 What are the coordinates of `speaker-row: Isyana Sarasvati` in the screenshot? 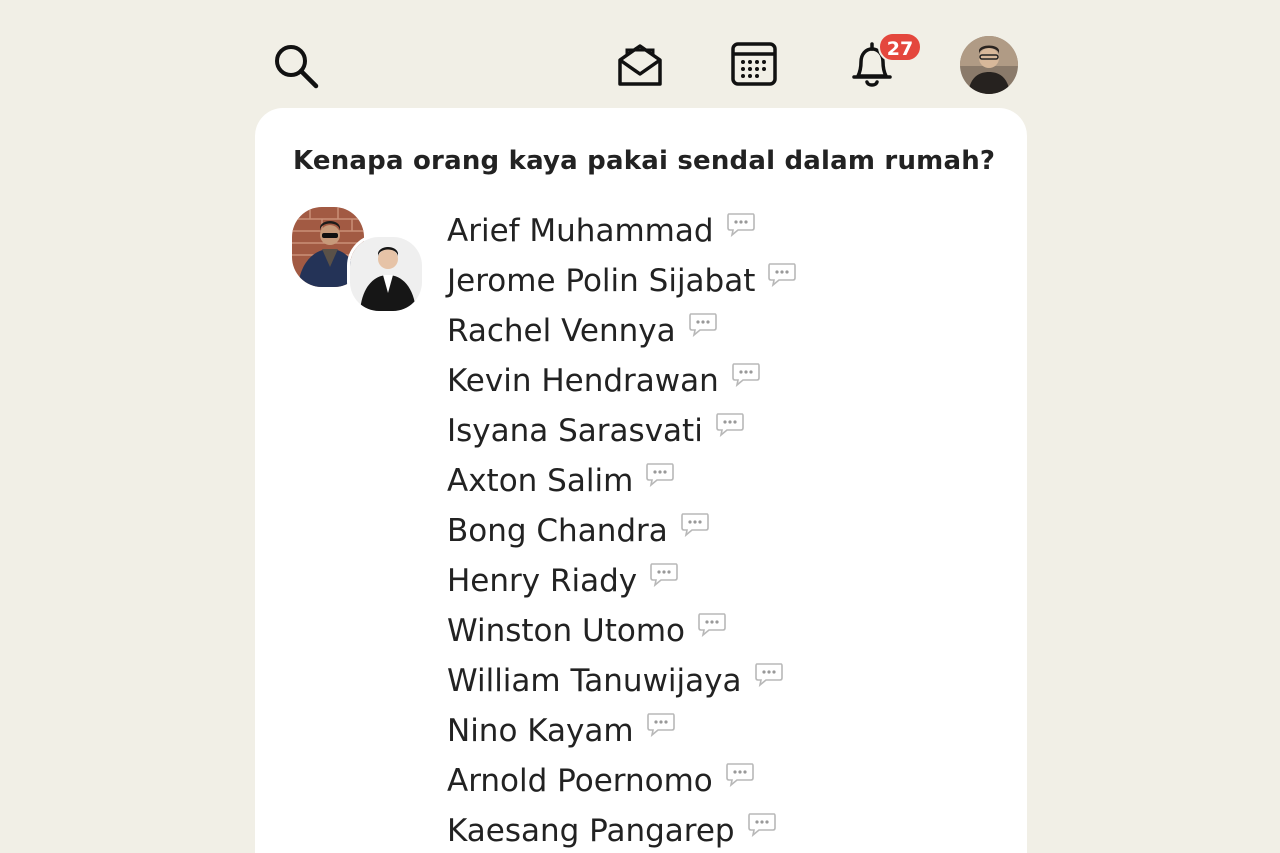 It's located at (622, 431).